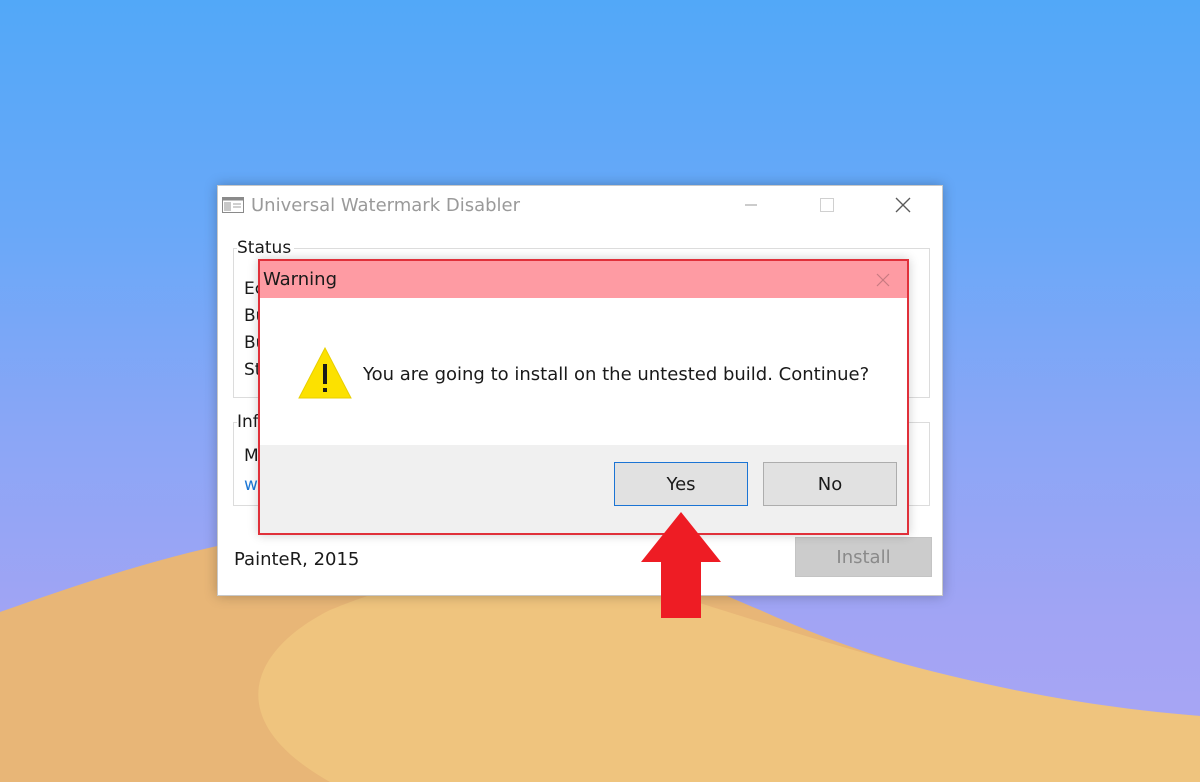 This screenshot has width=1200, height=782. What do you see at coordinates (681, 484) in the screenshot?
I see `yes-button: Yes` at bounding box center [681, 484].